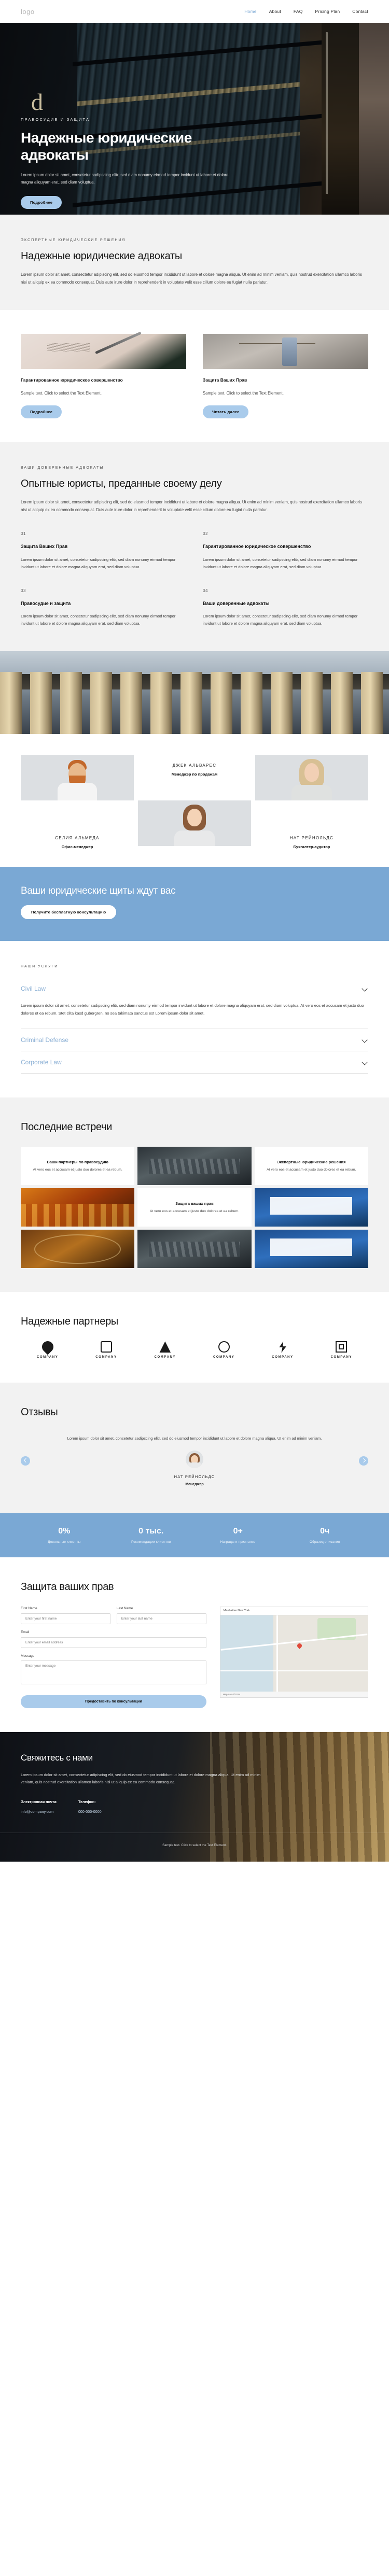 The width and height of the screenshot is (389, 2576). I want to click on top-navigation: logo Home About FAQ Pricing Plan Contact, so click(195, 11).